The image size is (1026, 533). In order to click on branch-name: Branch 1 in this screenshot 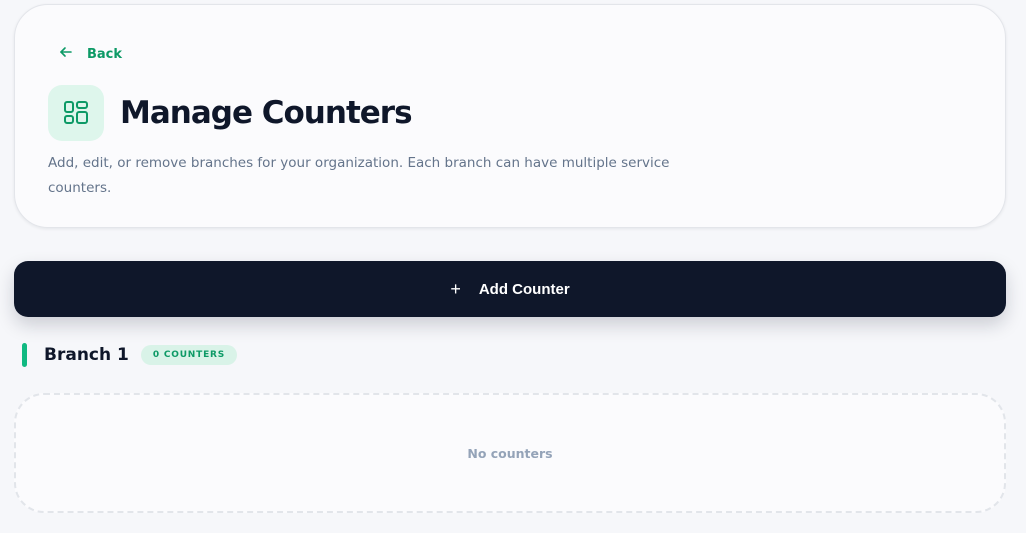, I will do `click(86, 355)`.